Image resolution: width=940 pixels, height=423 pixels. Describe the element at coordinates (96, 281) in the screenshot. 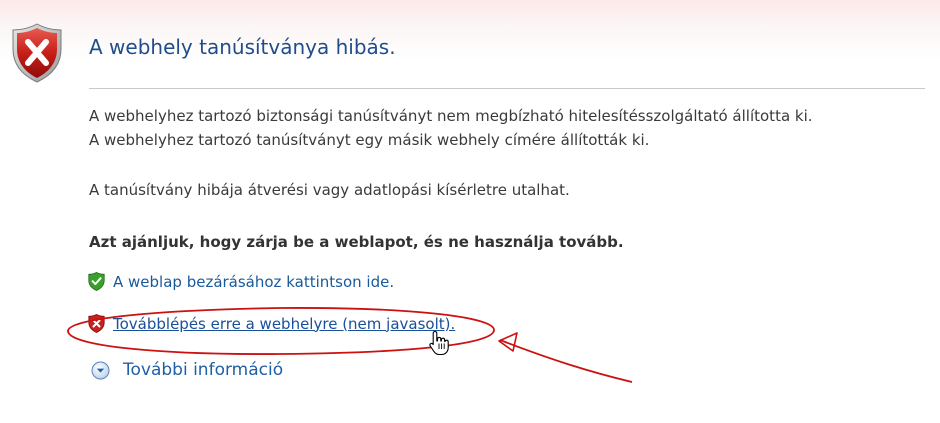

I see `green-check-shield-icon` at that location.